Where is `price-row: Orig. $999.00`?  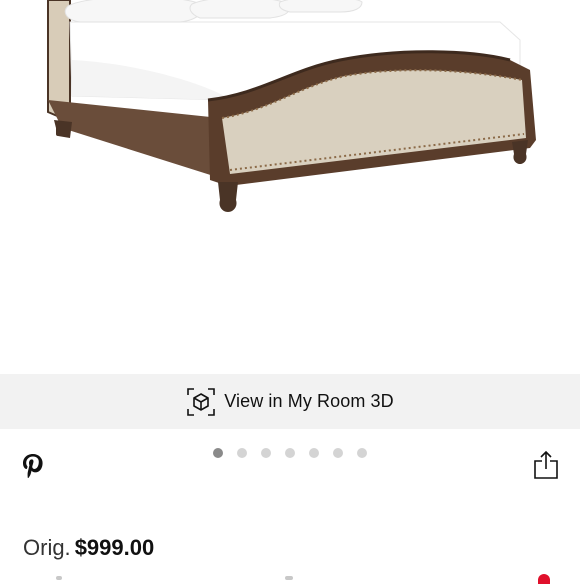 price-row: Orig. $999.00 is located at coordinates (88, 548).